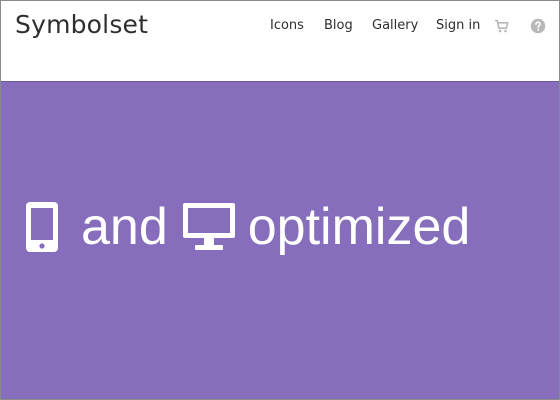 The image size is (560, 400). Describe the element at coordinates (287, 25) in the screenshot. I see `nav-icons-link: Icons` at that location.